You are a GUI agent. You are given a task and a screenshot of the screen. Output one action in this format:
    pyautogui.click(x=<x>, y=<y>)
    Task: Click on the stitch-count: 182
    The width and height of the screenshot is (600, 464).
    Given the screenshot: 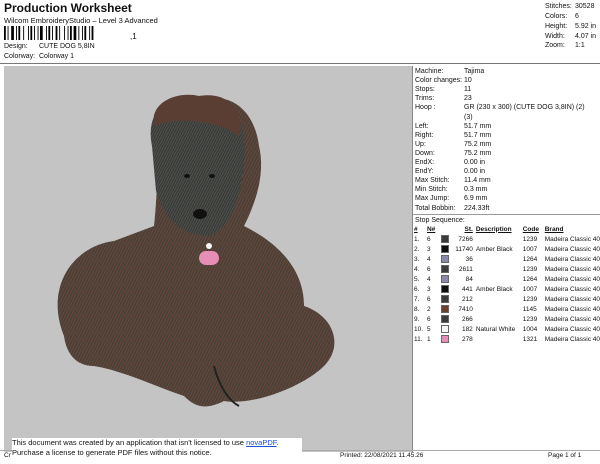 What is the action you would take?
    pyautogui.click(x=467, y=329)
    